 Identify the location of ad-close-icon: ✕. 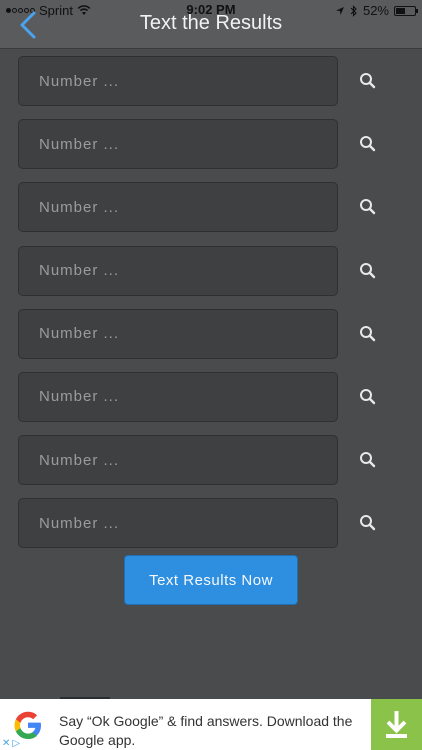
(6, 743).